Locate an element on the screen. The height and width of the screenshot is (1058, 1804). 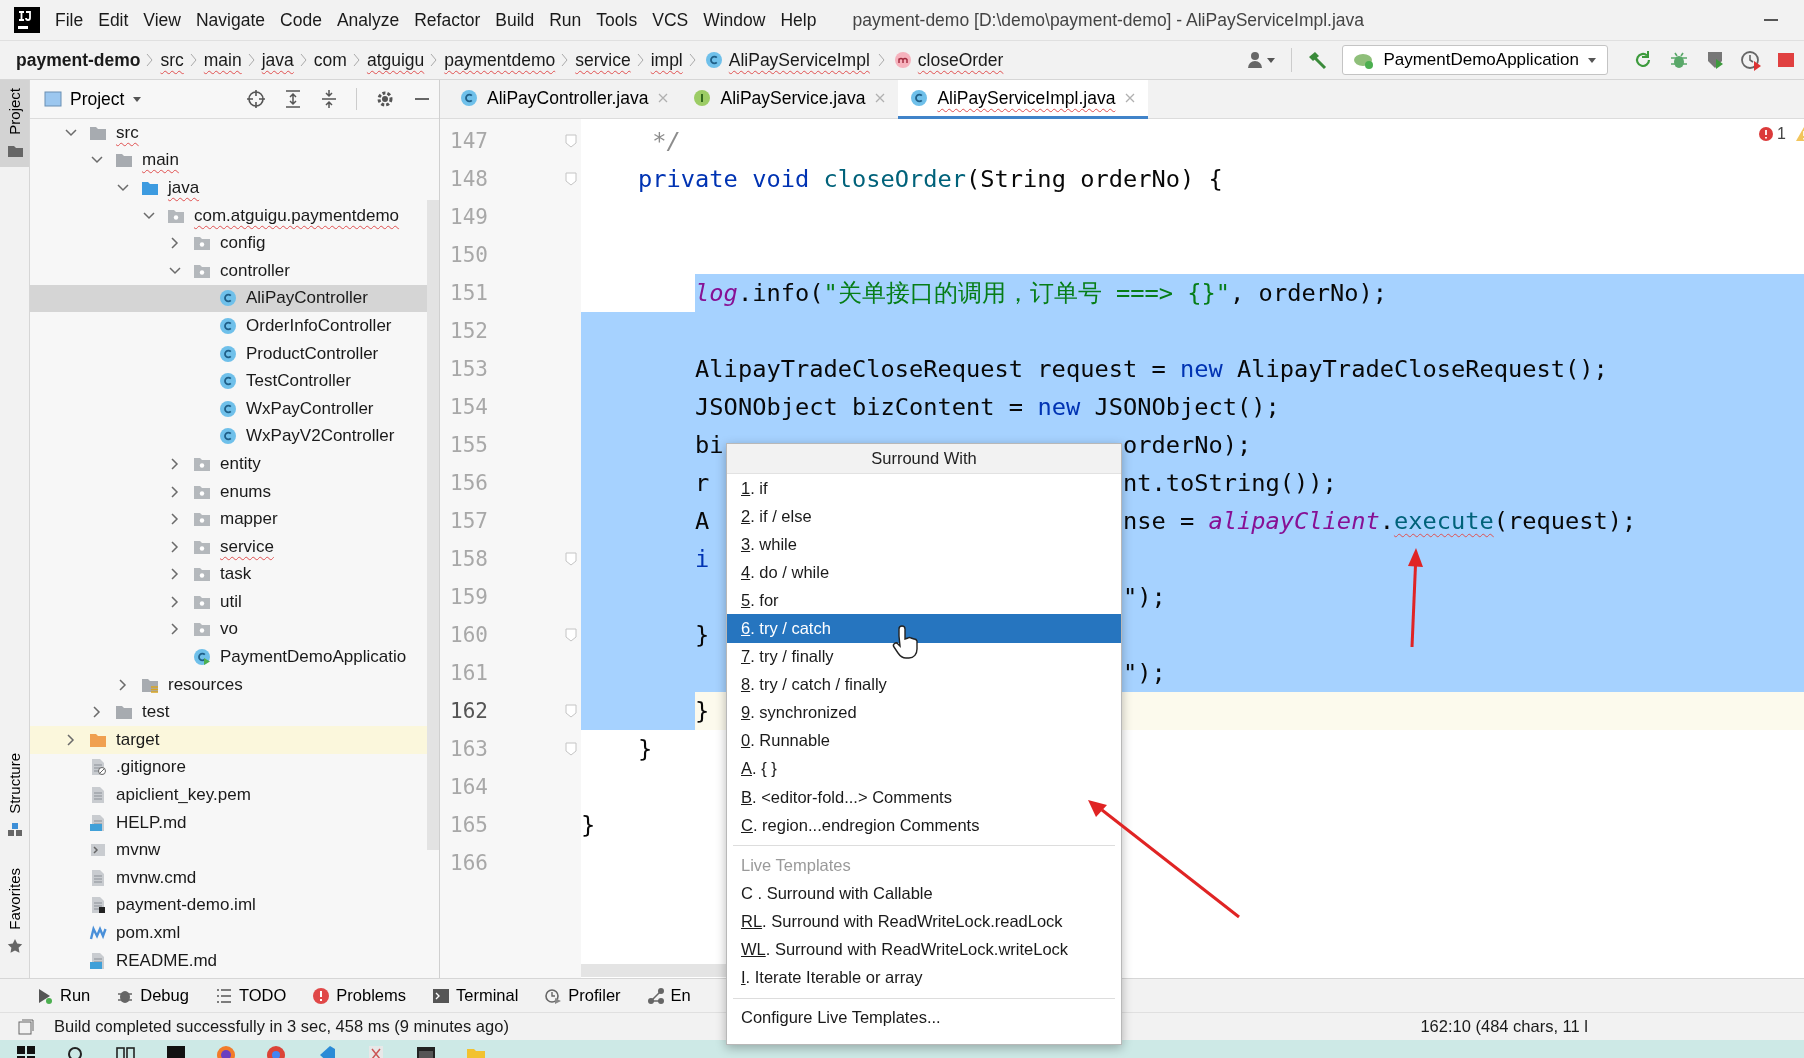
tree-item: entity is located at coordinates (228, 464).